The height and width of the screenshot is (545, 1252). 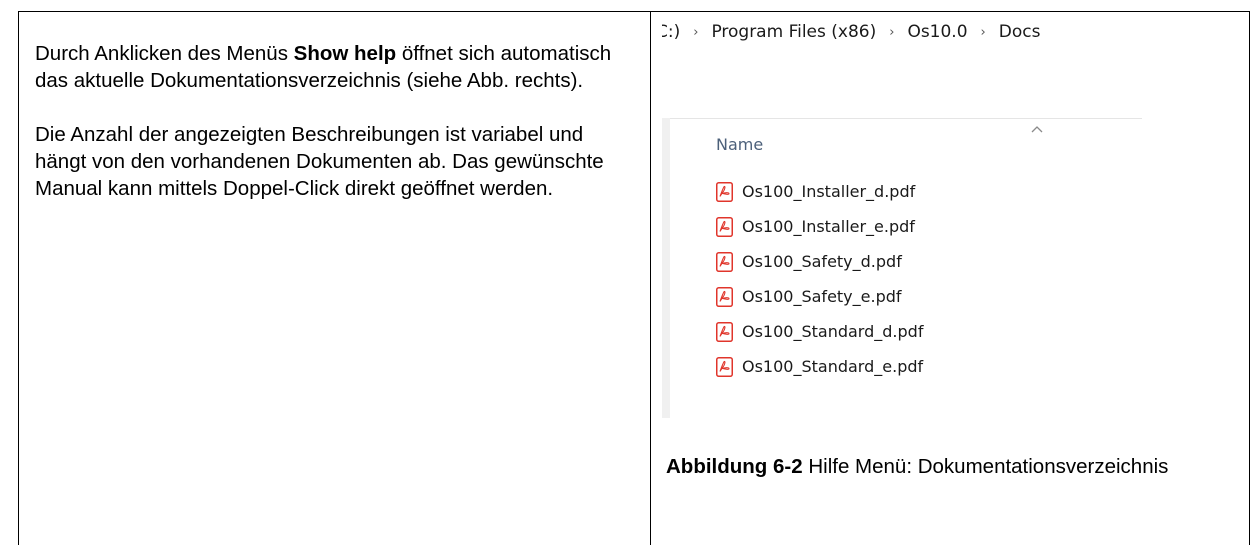 What do you see at coordinates (671, 32) in the screenshot?
I see `breadcrumb-drive: C:)` at bounding box center [671, 32].